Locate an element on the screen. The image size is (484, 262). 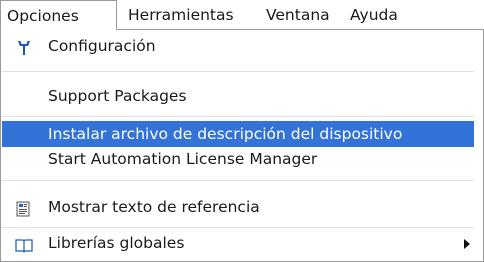
reference-text-icon is located at coordinates (24, 208).